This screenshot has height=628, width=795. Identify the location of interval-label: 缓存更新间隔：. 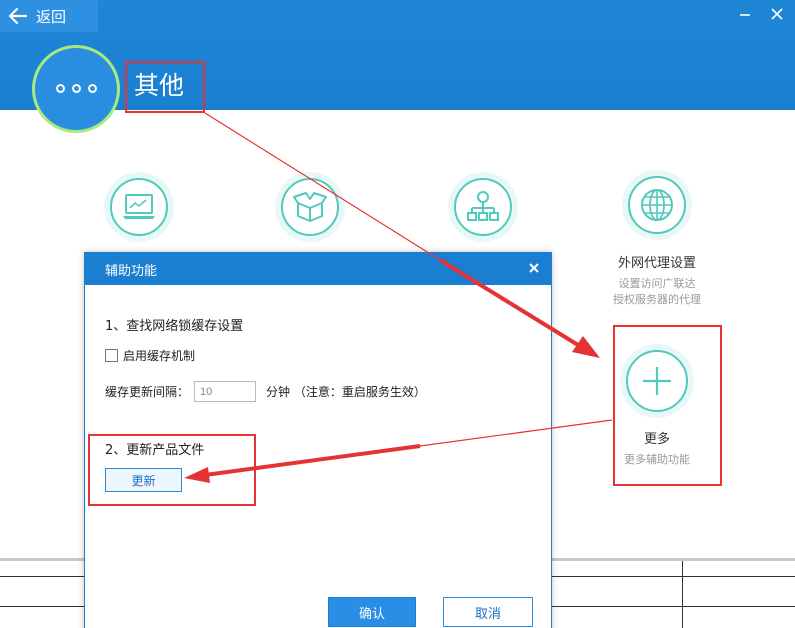
(147, 392).